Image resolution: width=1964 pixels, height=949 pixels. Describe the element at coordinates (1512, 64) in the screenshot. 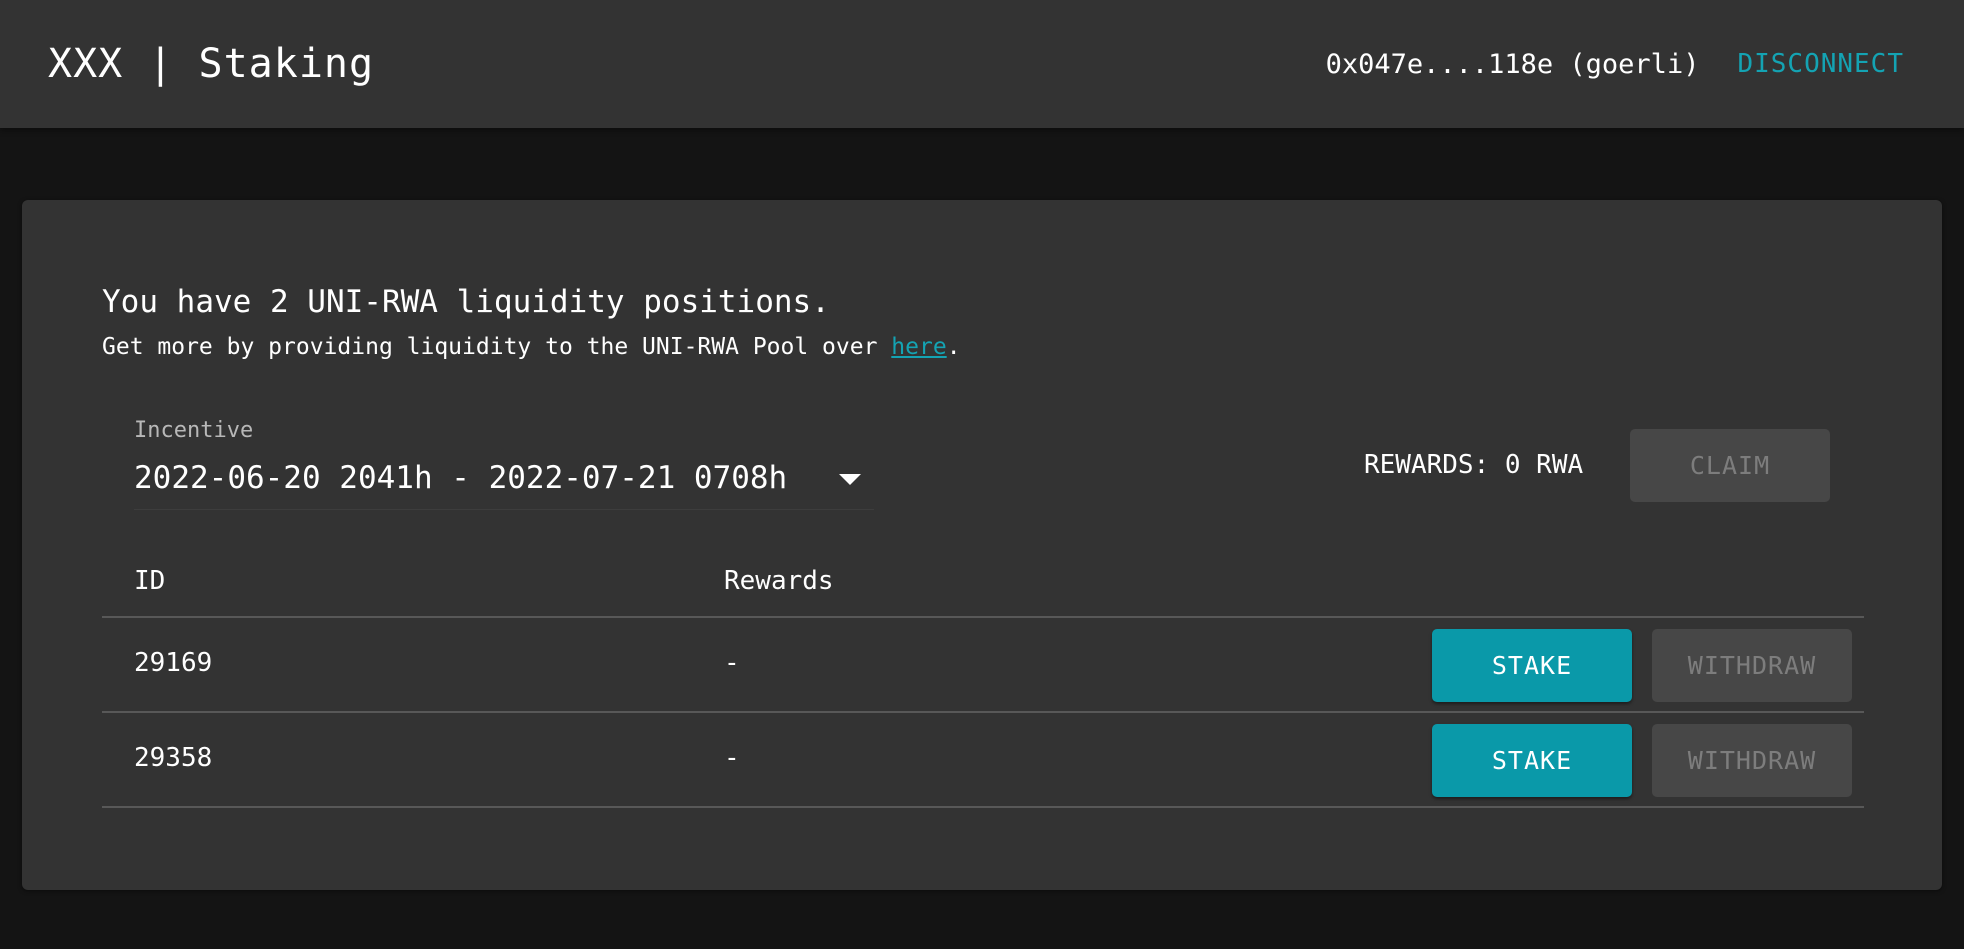

I see `wallet-address: 0x047e....118e (goerli)` at that location.